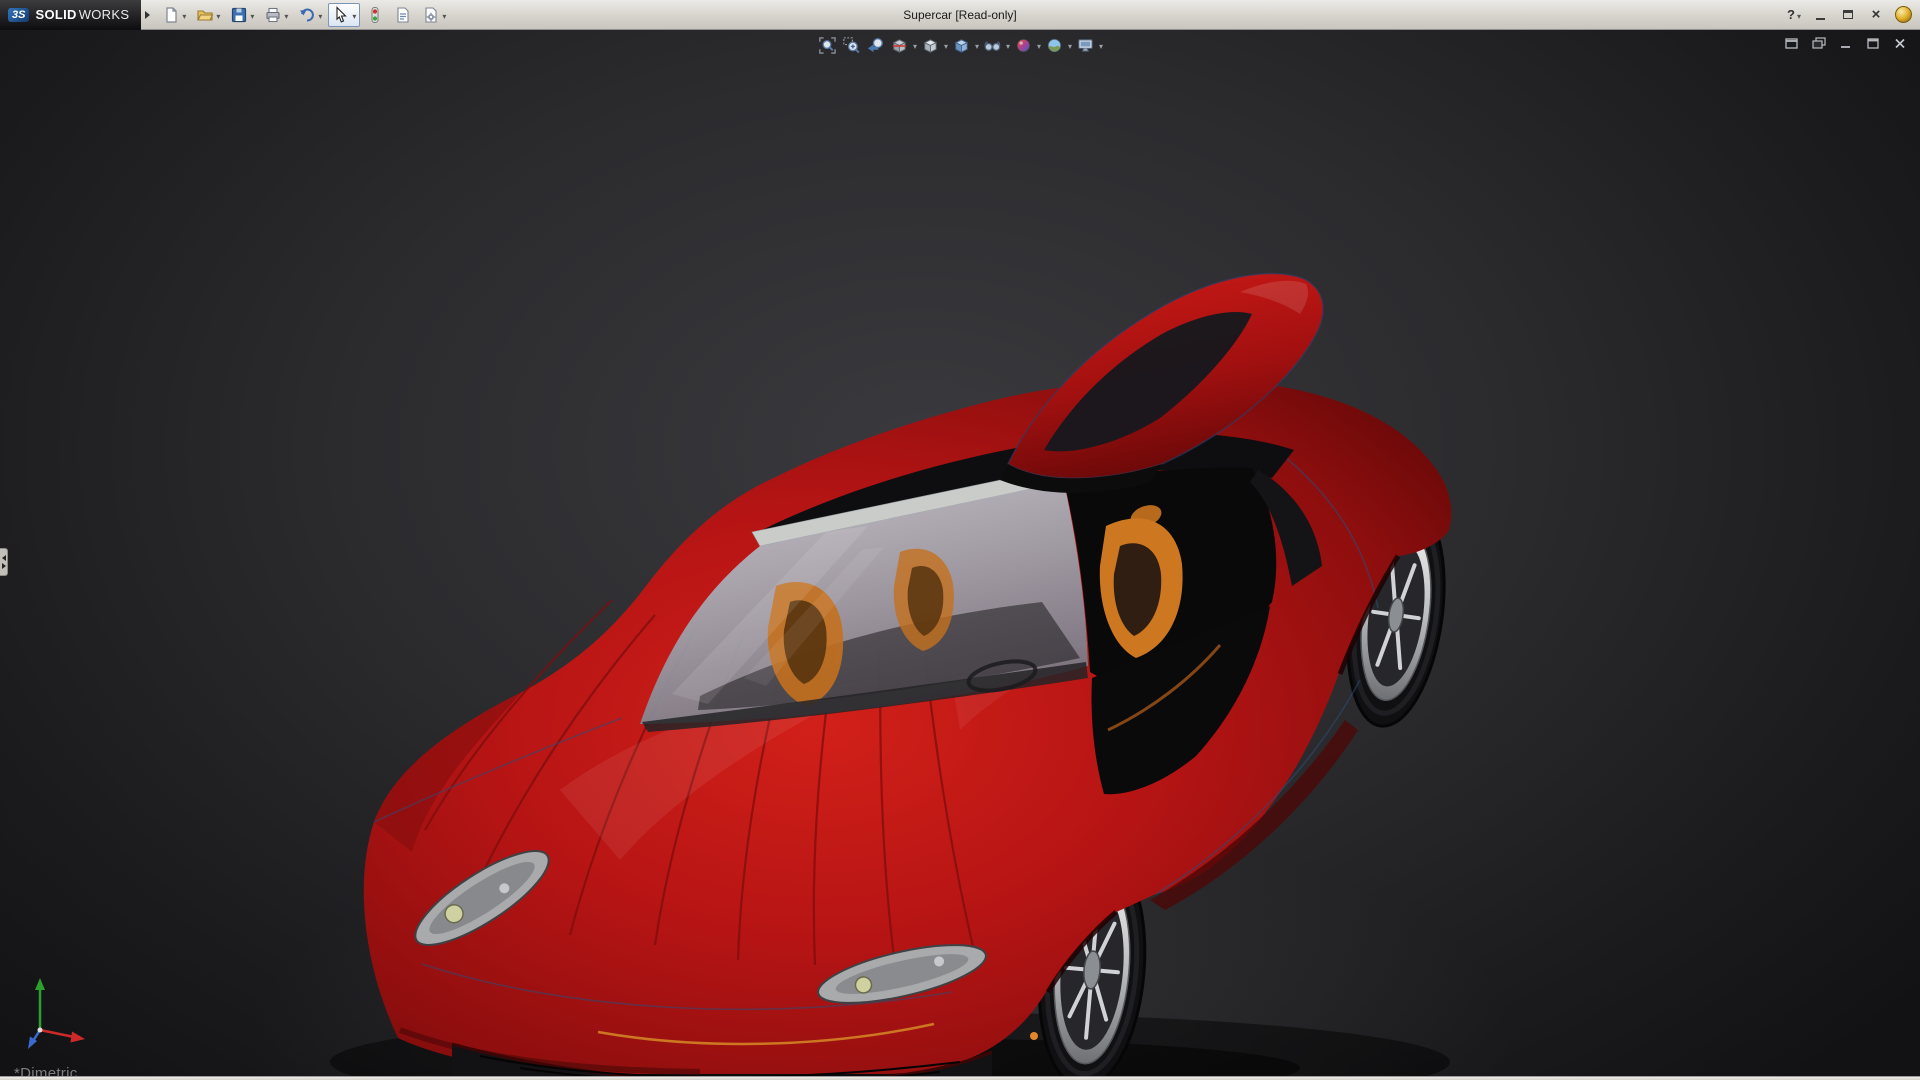 Image resolution: width=1920 pixels, height=1080 pixels. I want to click on restore-window-icon, so click(1819, 43).